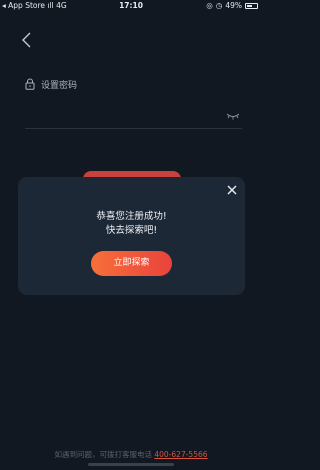 This screenshot has height=470, width=320. Describe the element at coordinates (131, 230) in the screenshot. I see `modal-line-2: 快去探索吧!` at that location.